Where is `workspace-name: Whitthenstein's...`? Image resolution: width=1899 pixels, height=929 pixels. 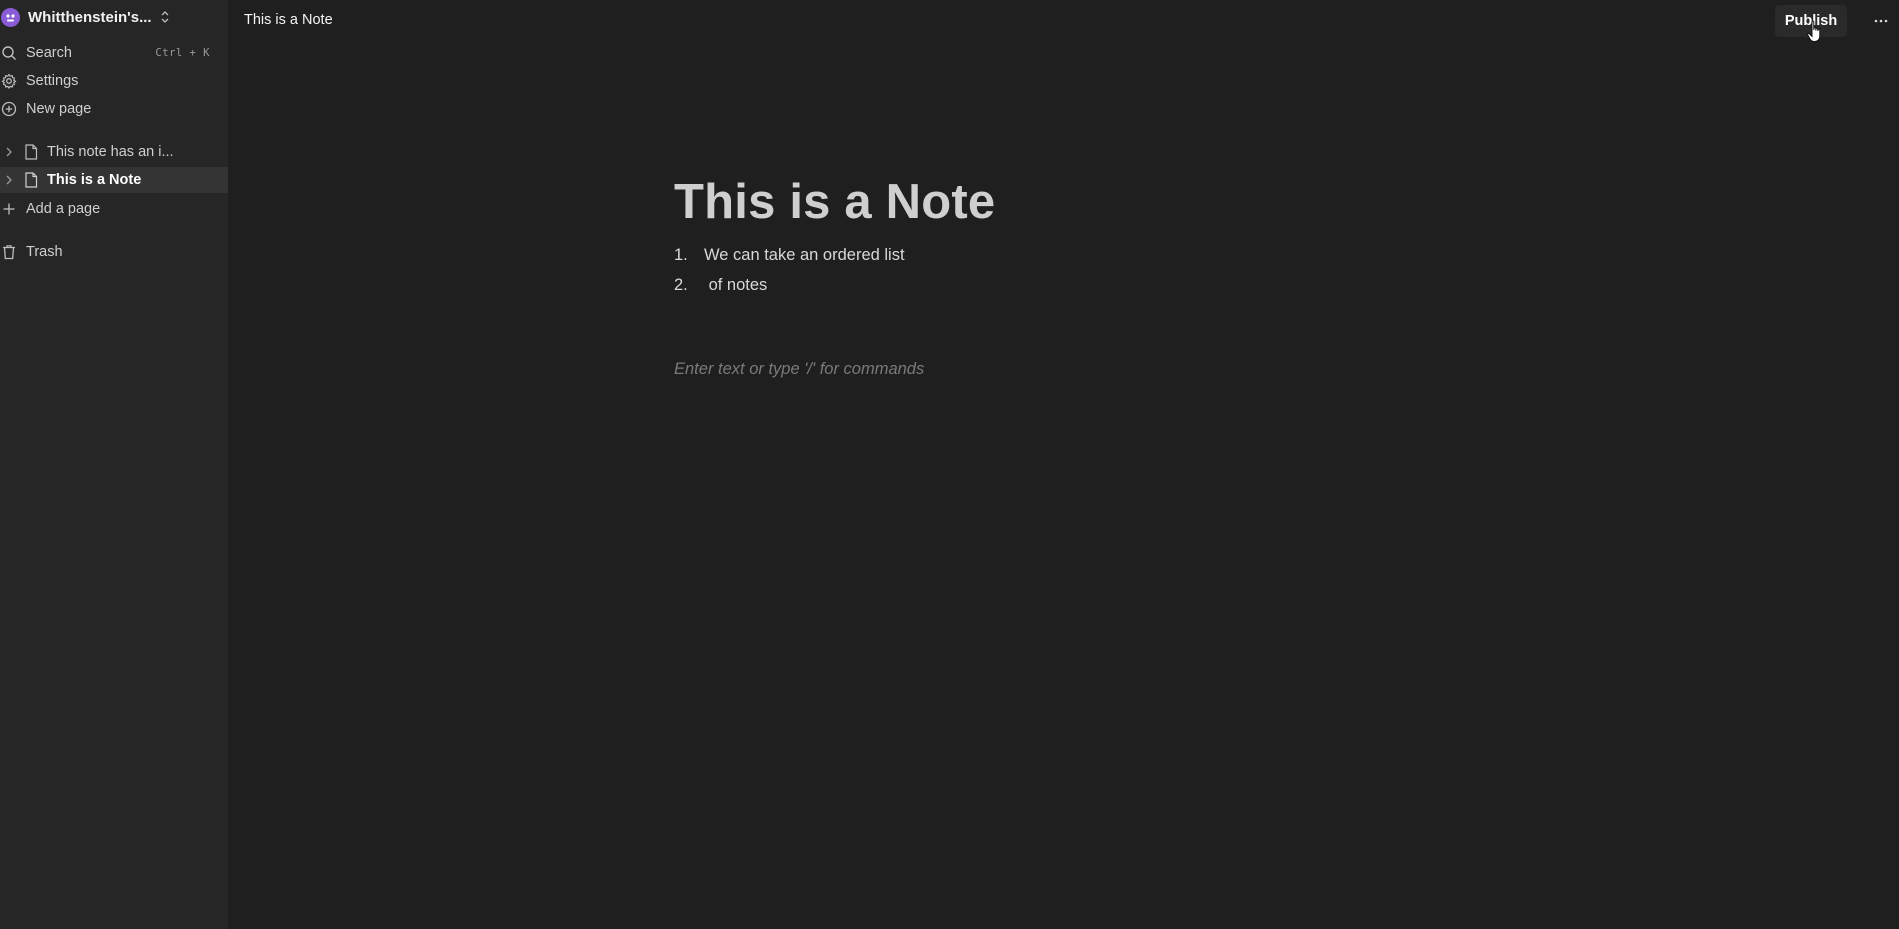 workspace-name: Whitthenstein's... is located at coordinates (90, 17).